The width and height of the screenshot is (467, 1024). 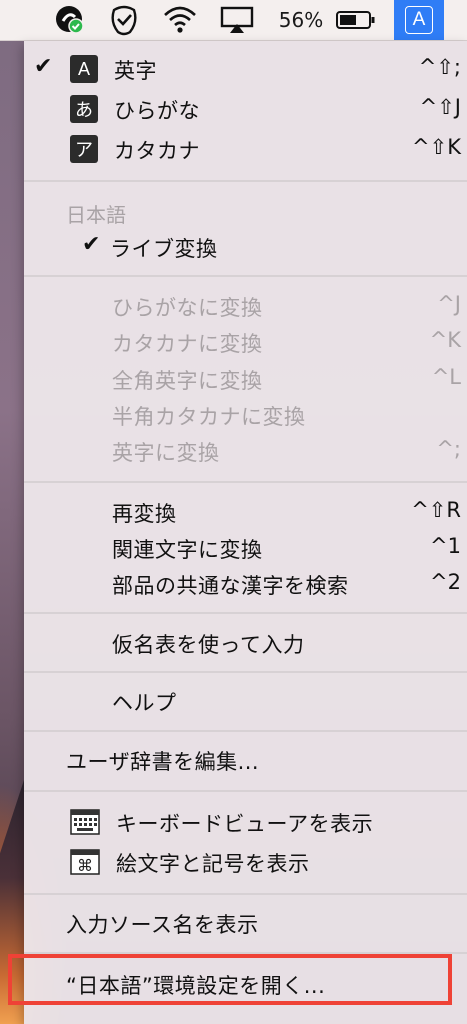 What do you see at coordinates (84, 149) in the screenshot?
I see `katakana-mode-icon: ア` at bounding box center [84, 149].